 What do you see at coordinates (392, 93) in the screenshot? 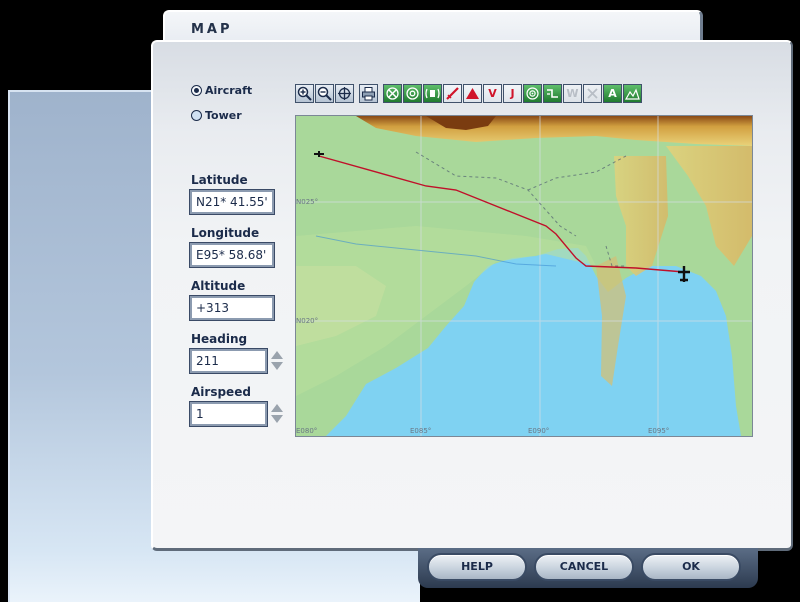
I see `vor-icon` at bounding box center [392, 93].